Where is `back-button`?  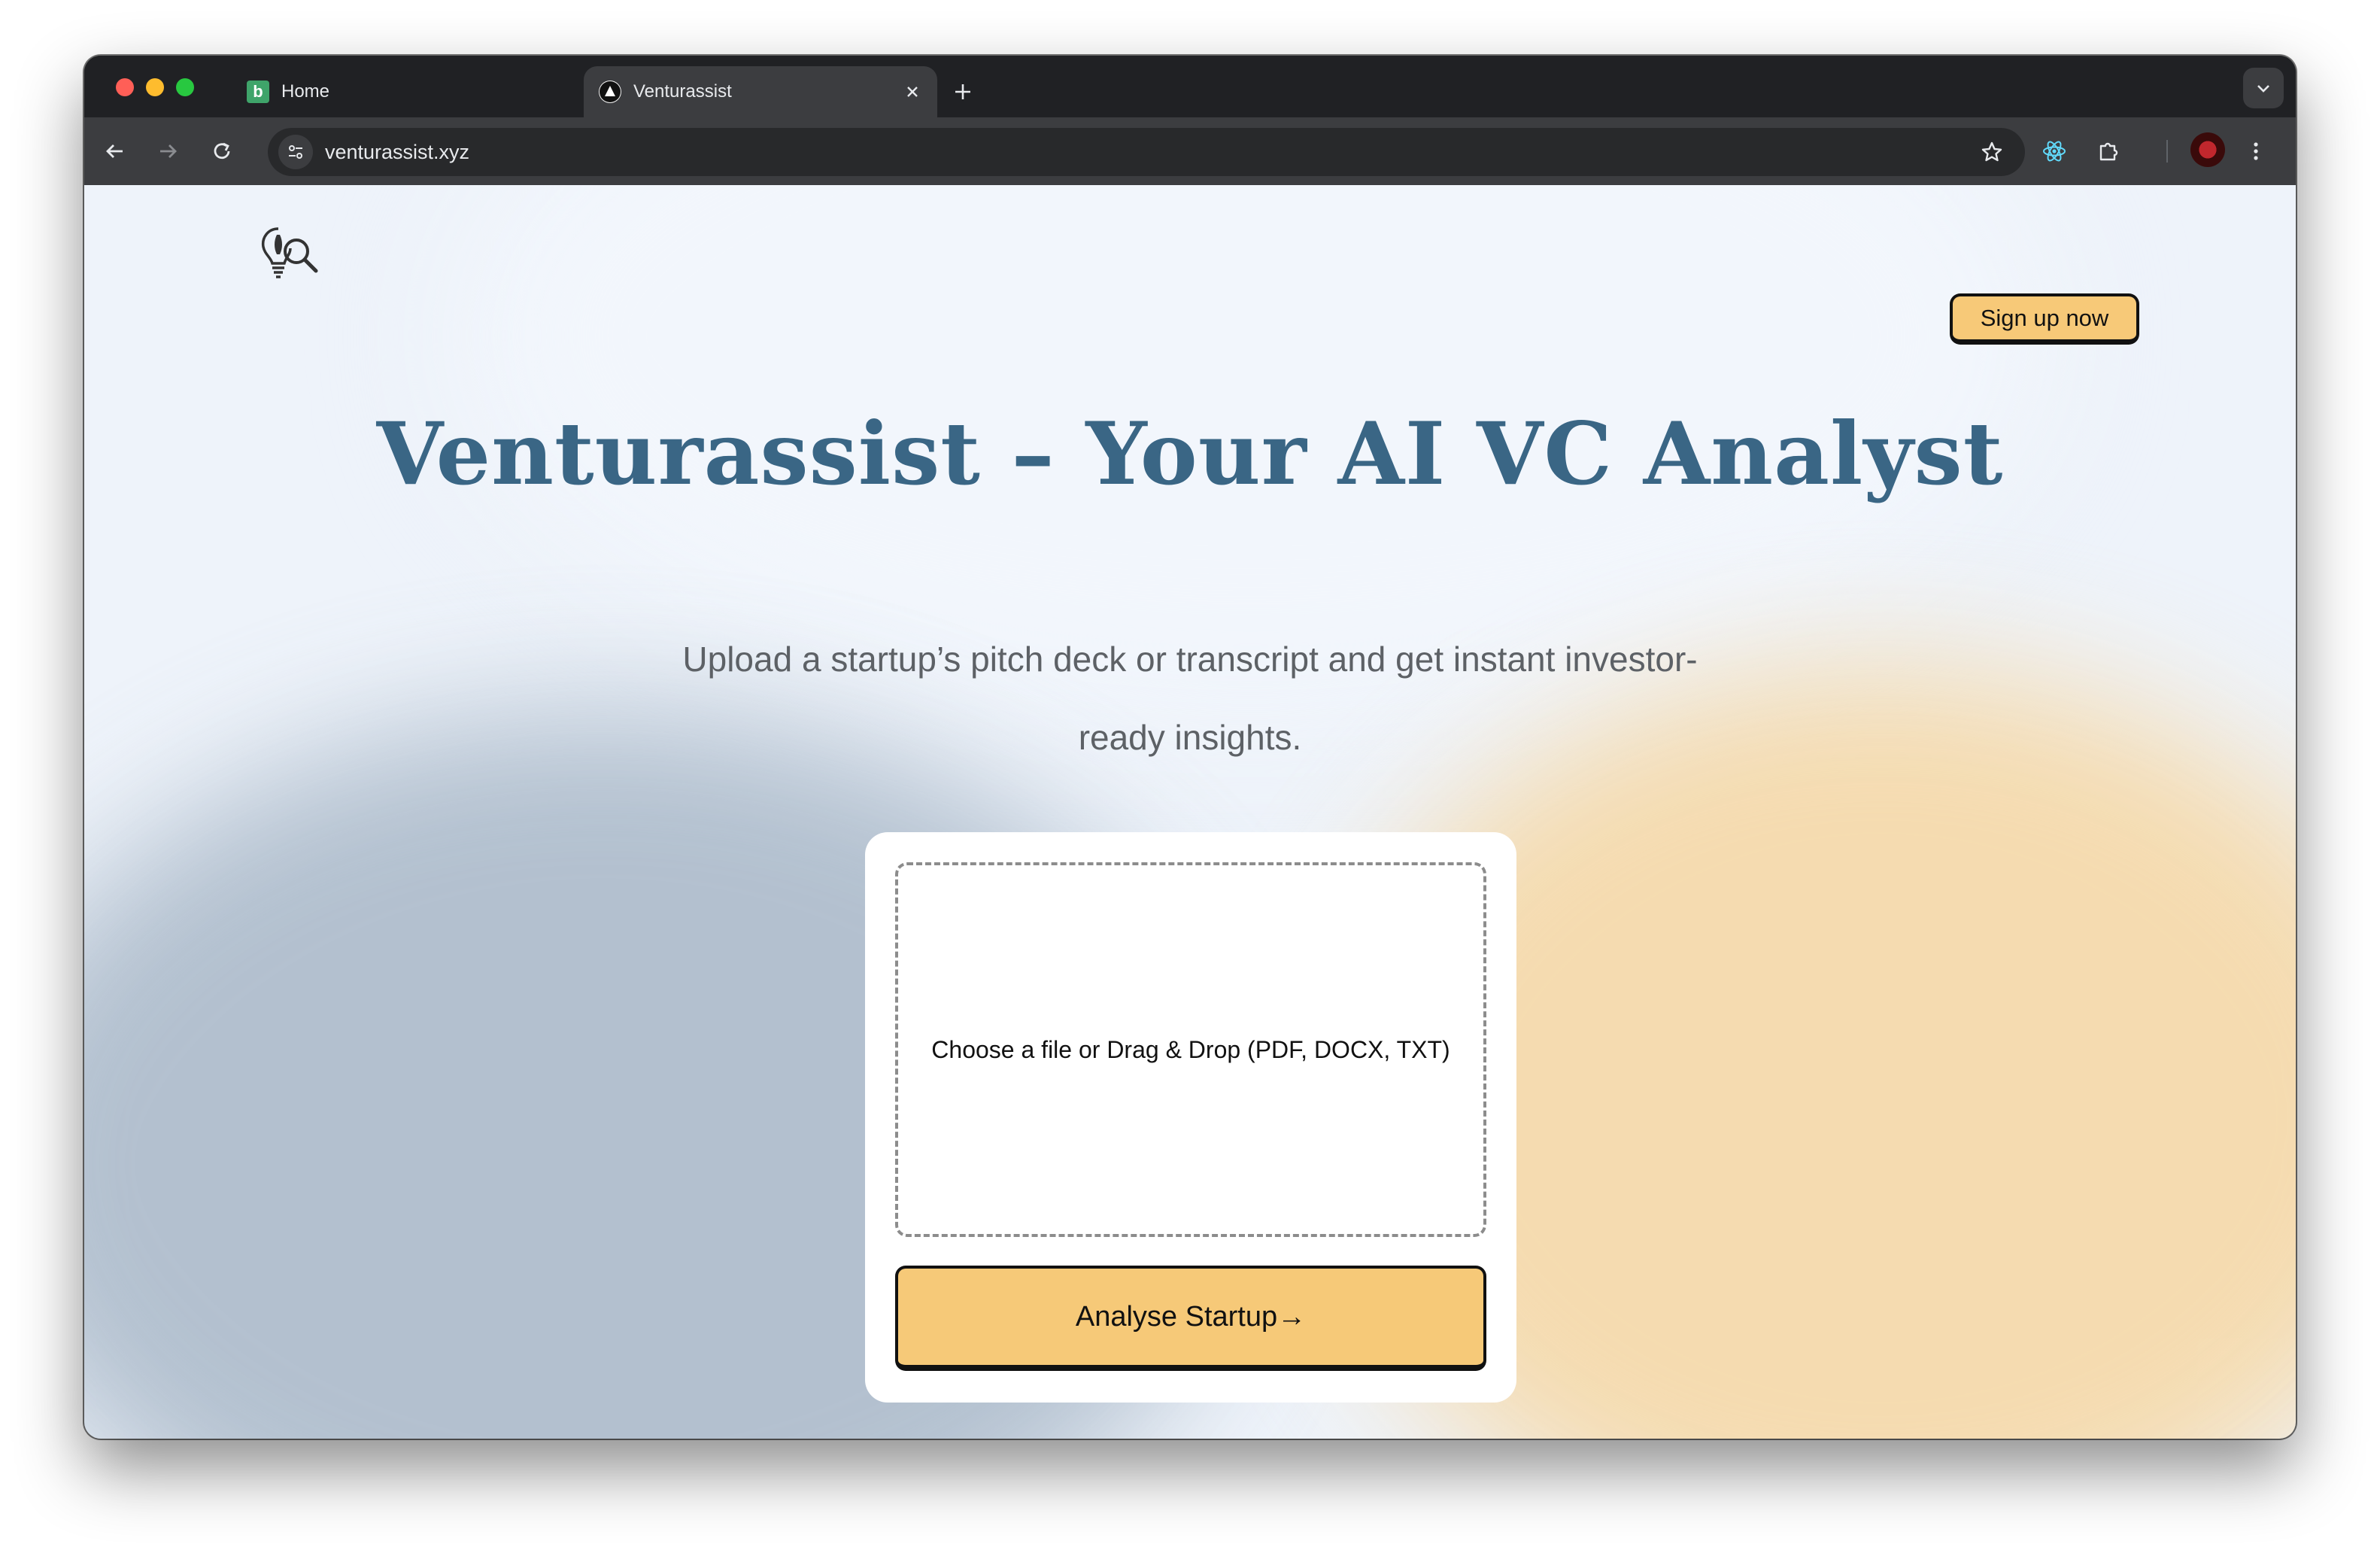 back-button is located at coordinates (115, 151).